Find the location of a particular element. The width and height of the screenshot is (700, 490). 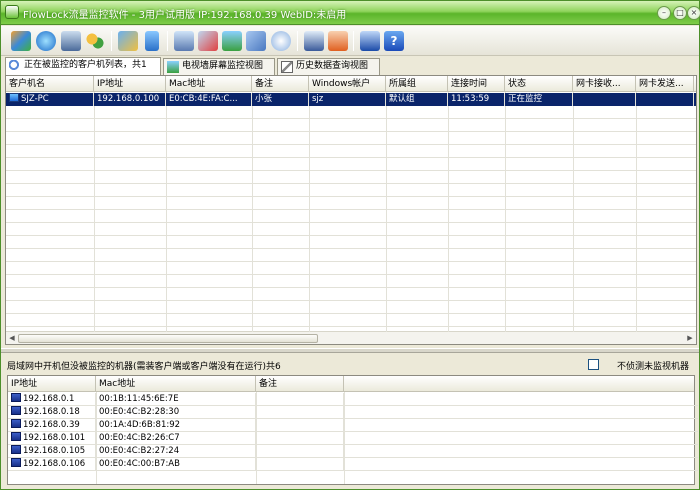

pane-splitter is located at coordinates (350, 350).